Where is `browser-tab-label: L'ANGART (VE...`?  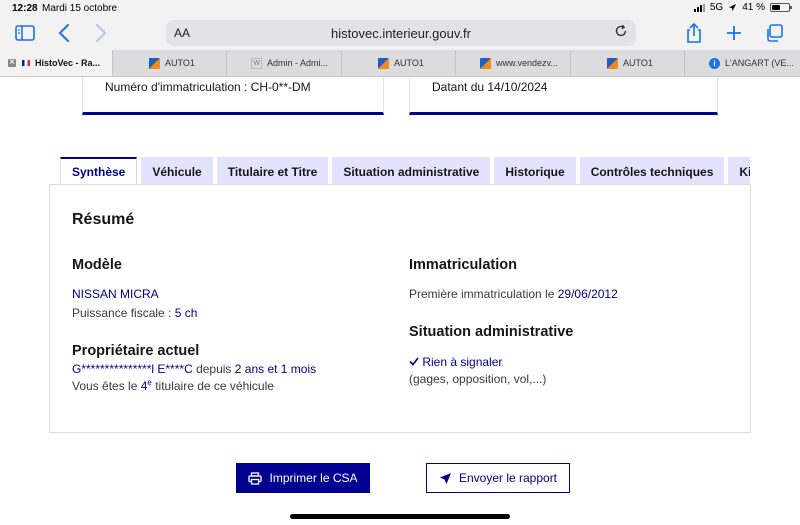 browser-tab-label: L'ANGART (VE... is located at coordinates (759, 63).